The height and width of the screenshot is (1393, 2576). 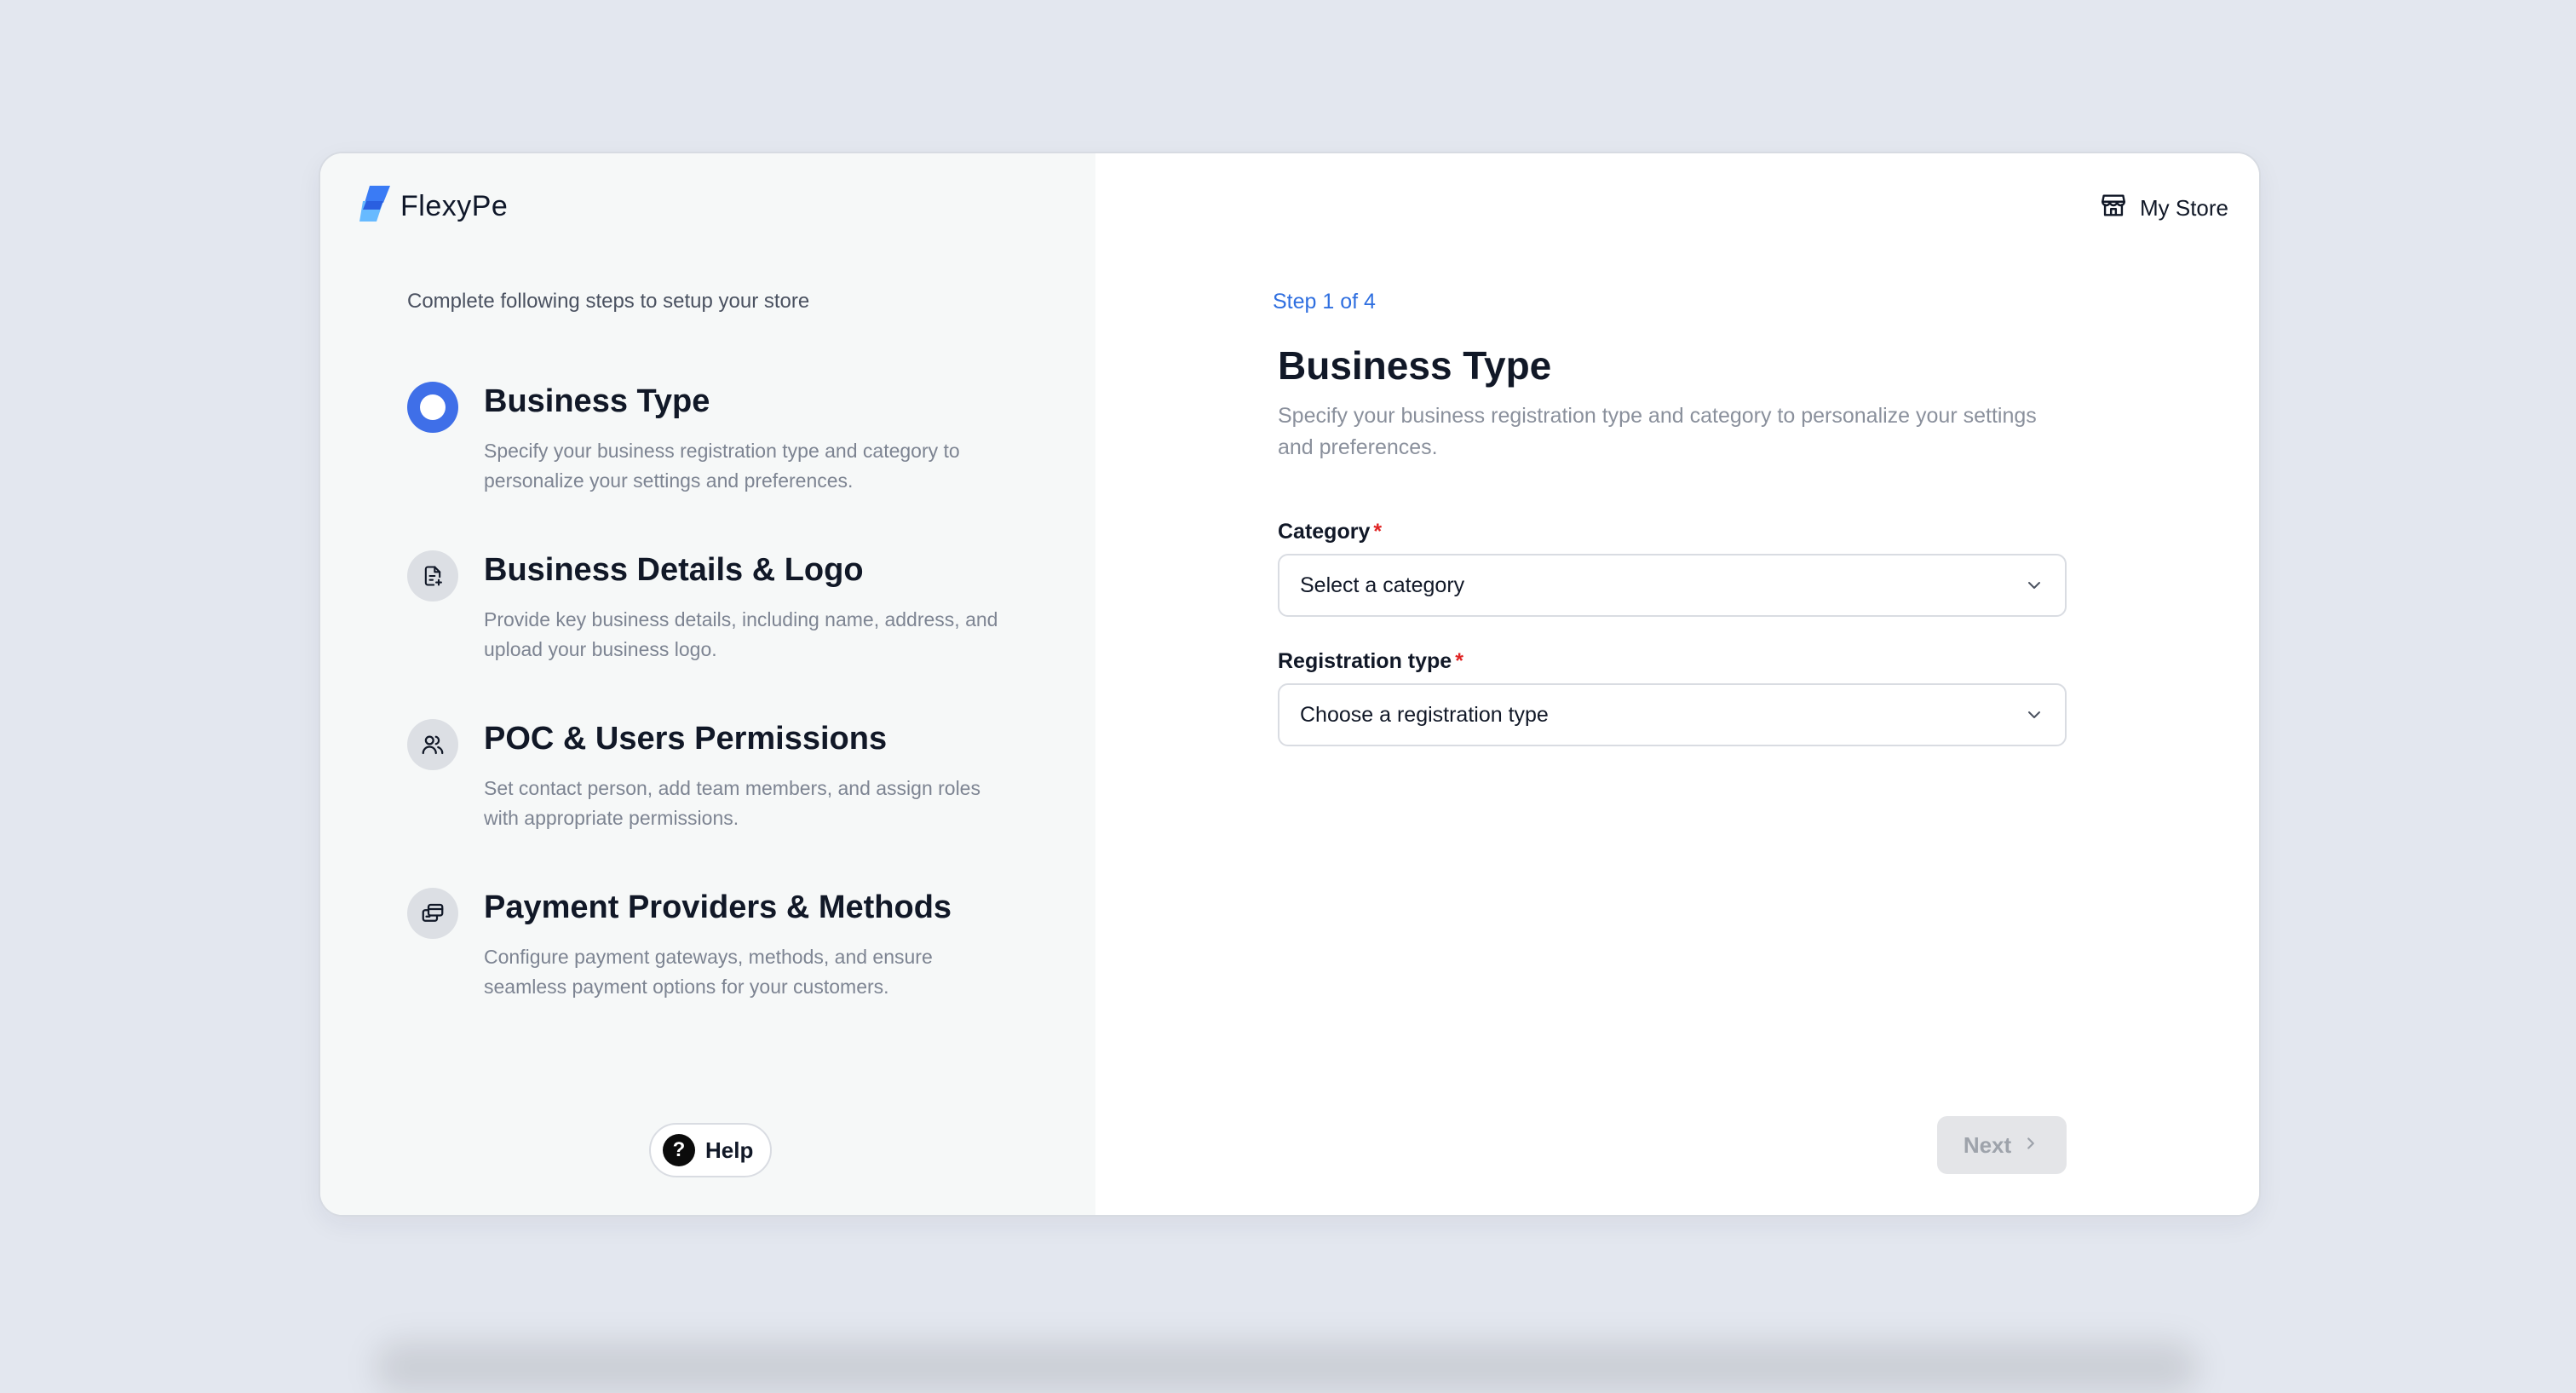 What do you see at coordinates (2031, 1145) in the screenshot?
I see `chevron-right-icon` at bounding box center [2031, 1145].